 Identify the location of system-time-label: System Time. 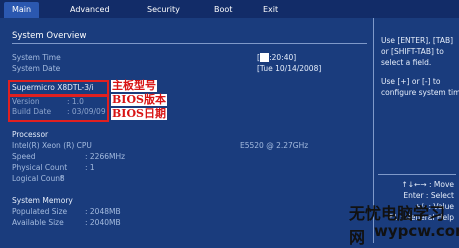
(36, 57).